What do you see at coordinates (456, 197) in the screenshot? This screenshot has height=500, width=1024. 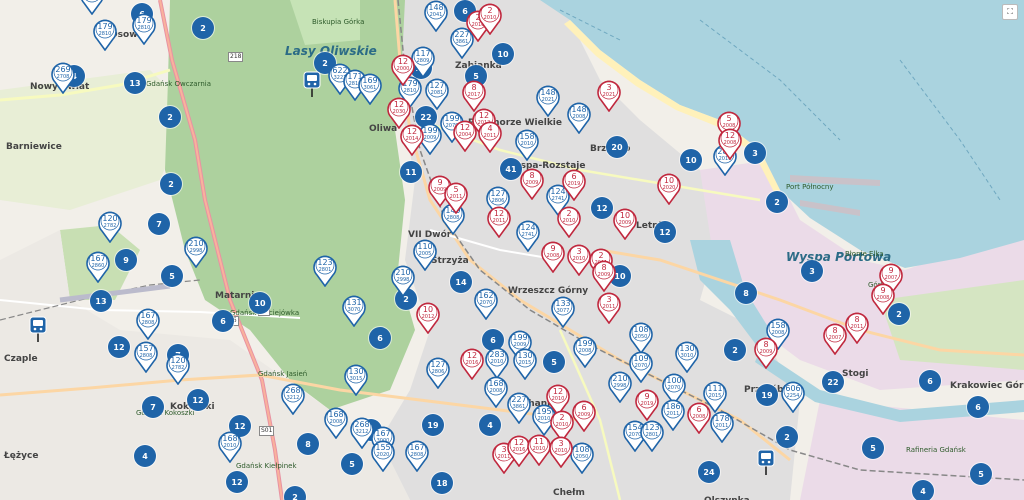 I see `tram-pin: 5 2011` at bounding box center [456, 197].